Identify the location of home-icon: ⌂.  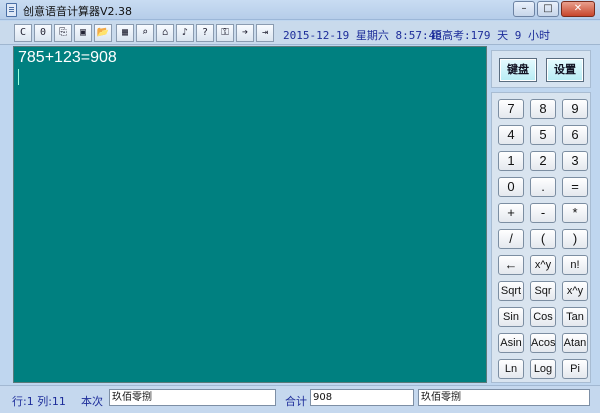
(165, 32).